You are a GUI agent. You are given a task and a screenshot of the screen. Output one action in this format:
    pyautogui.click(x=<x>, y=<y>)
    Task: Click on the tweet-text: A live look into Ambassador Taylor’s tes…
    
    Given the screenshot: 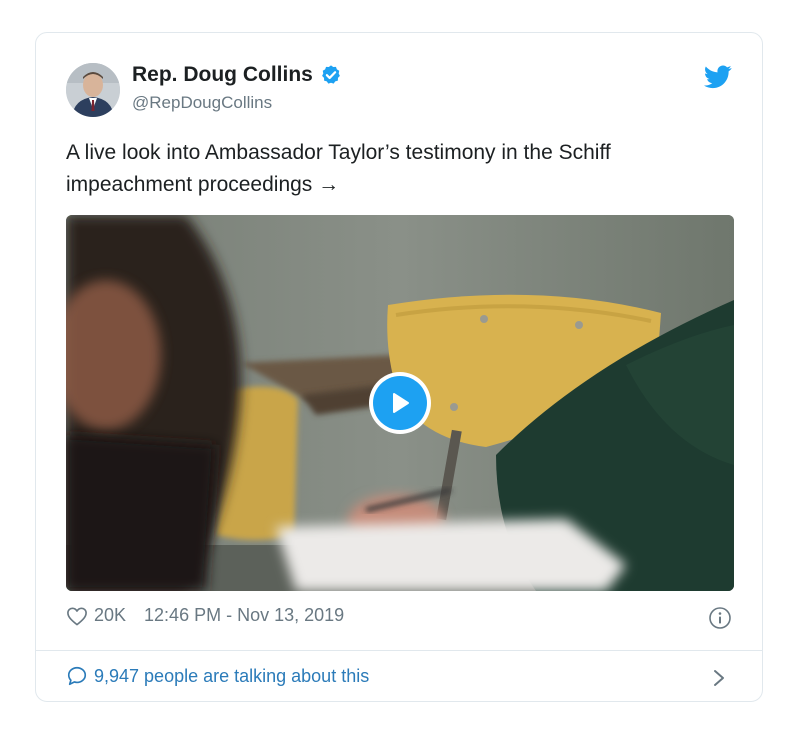 What is the action you would take?
    pyautogui.click(x=338, y=168)
    